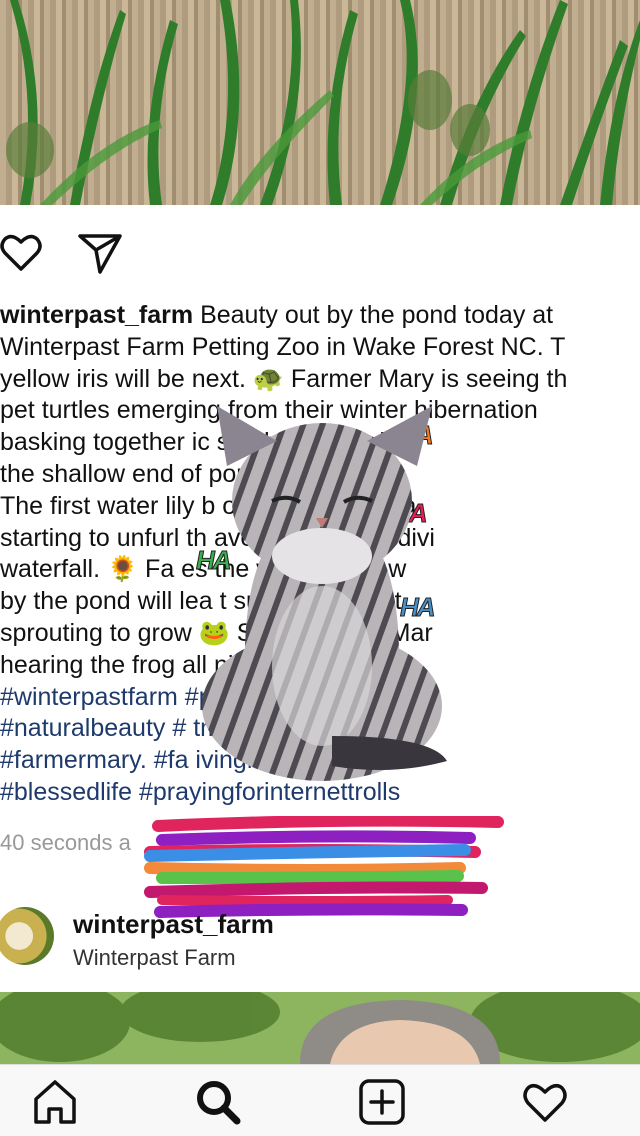 The image size is (640, 1136). I want to click on post-image-next, so click(320, 1028).